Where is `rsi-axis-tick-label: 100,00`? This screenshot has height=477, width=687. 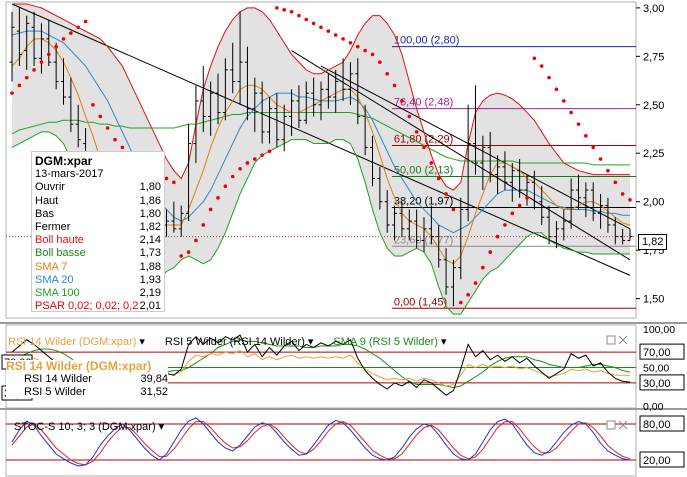
rsi-axis-tick-label: 100,00 is located at coordinates (659, 330).